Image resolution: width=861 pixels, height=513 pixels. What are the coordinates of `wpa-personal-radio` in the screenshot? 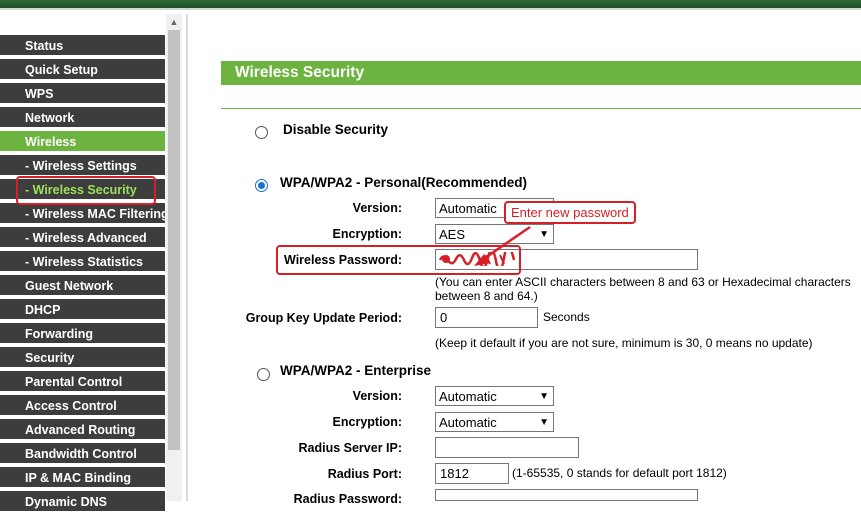 It's located at (261, 185).